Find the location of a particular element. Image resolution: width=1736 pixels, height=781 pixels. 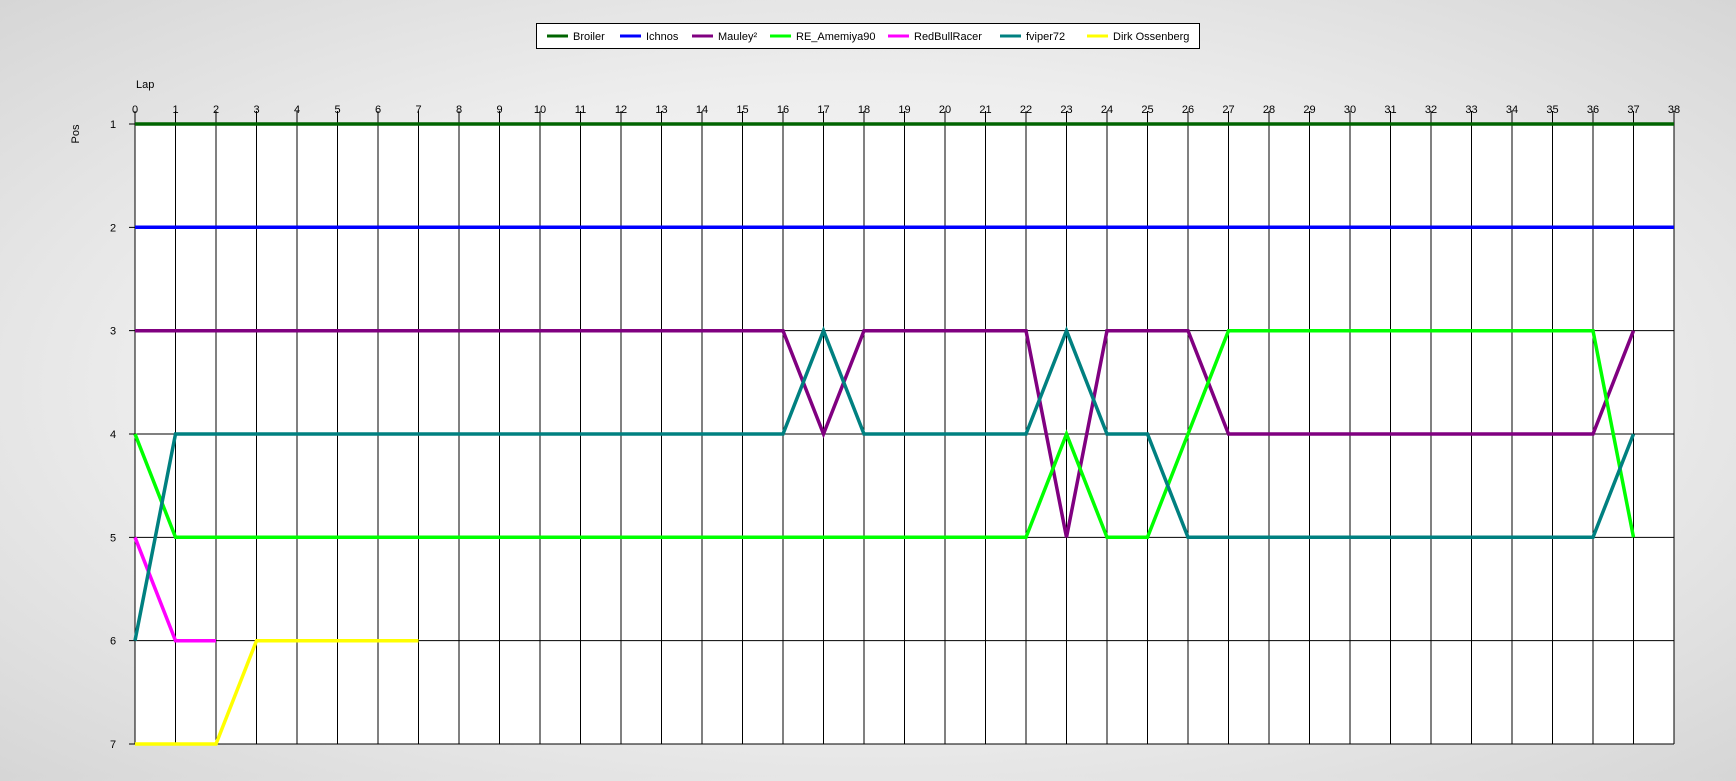

x-tick-label: 23 is located at coordinates (1066, 110).